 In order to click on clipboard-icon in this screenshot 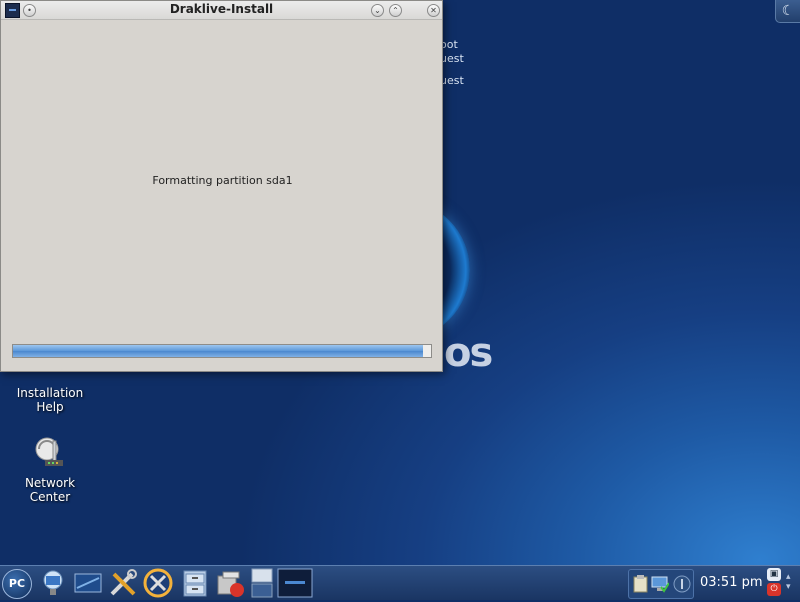, I will do `click(641, 586)`.